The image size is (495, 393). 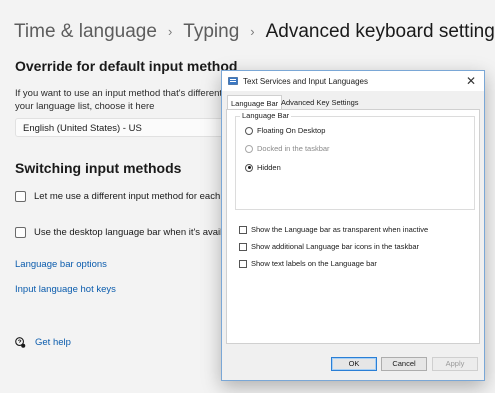 What do you see at coordinates (53, 342) in the screenshot?
I see `get-help-link: Get help` at bounding box center [53, 342].